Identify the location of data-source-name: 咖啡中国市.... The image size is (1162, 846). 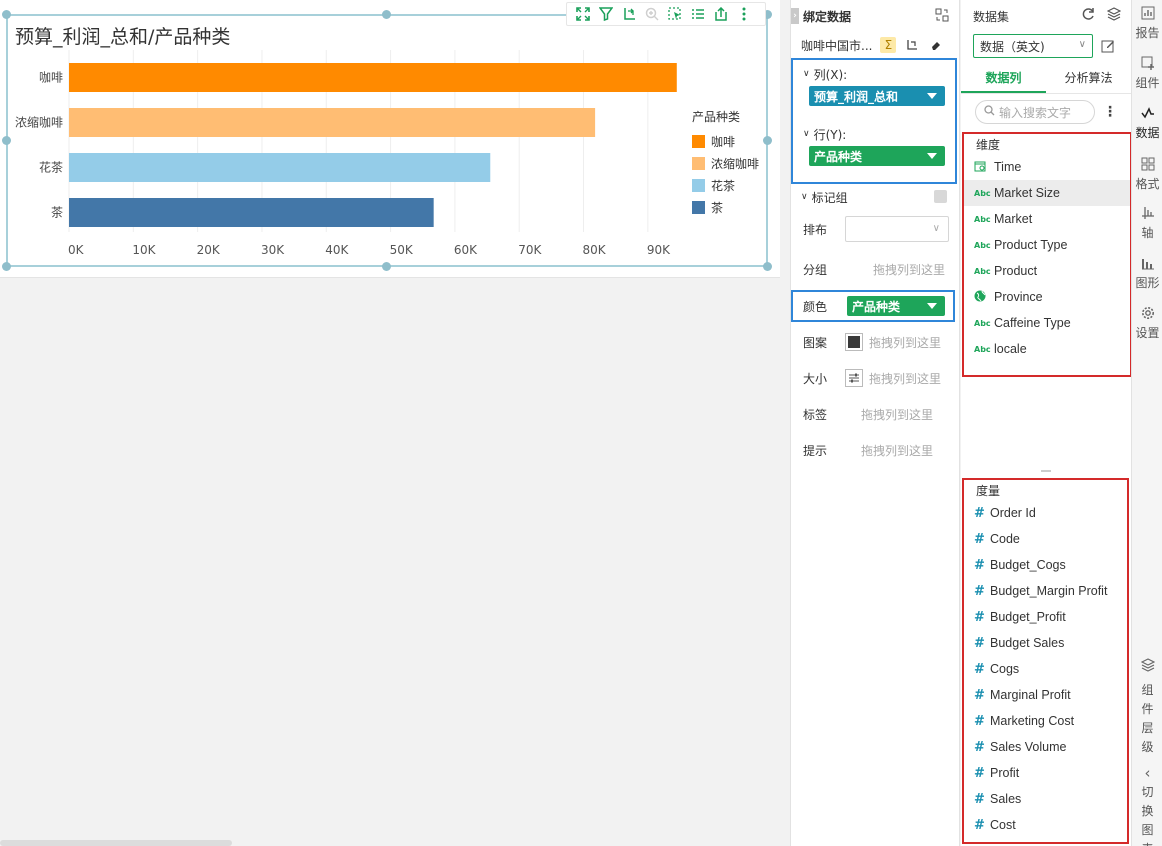
(836, 45).